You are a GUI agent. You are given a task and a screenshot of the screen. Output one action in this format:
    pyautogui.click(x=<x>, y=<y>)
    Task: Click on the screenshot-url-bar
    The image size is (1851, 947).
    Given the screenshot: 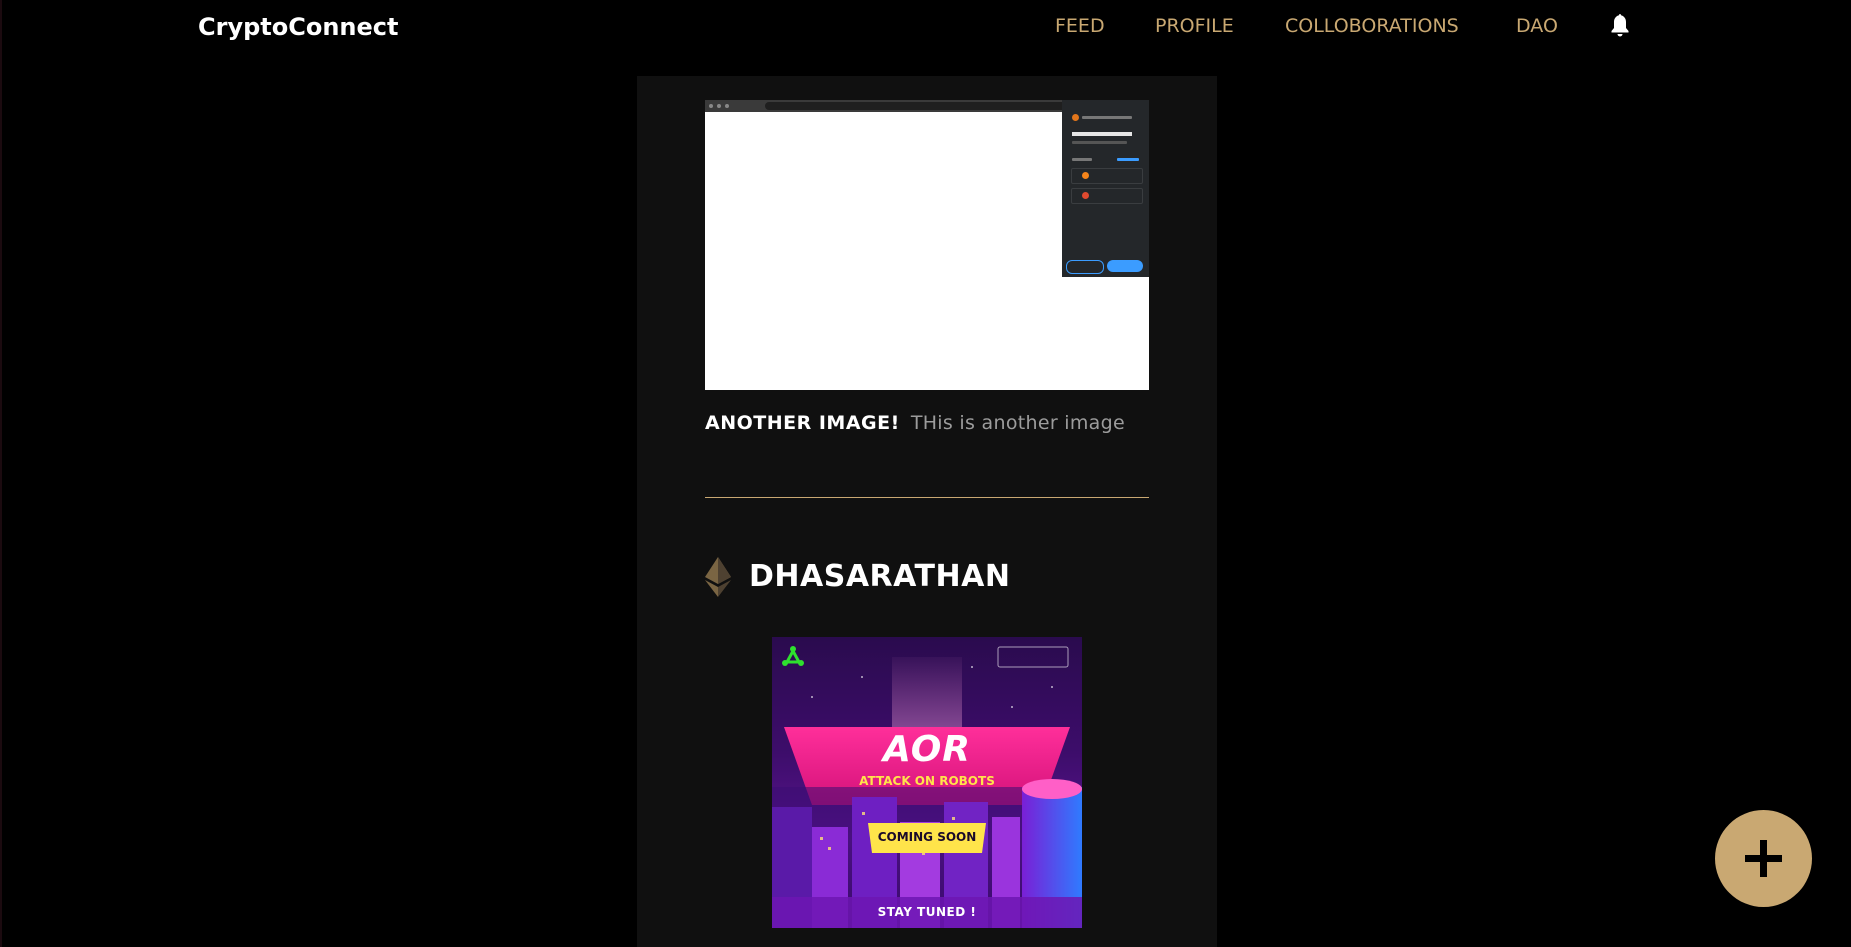 What is the action you would take?
    pyautogui.click(x=925, y=106)
    